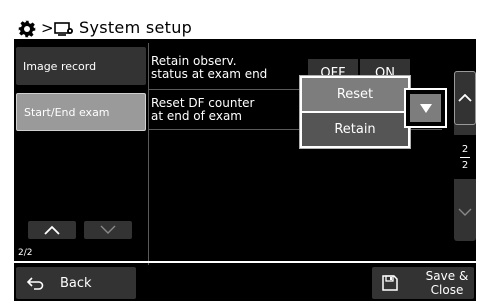 The width and height of the screenshot is (489, 306). I want to click on sidebar-page-indicator: 2/2, so click(25, 253).